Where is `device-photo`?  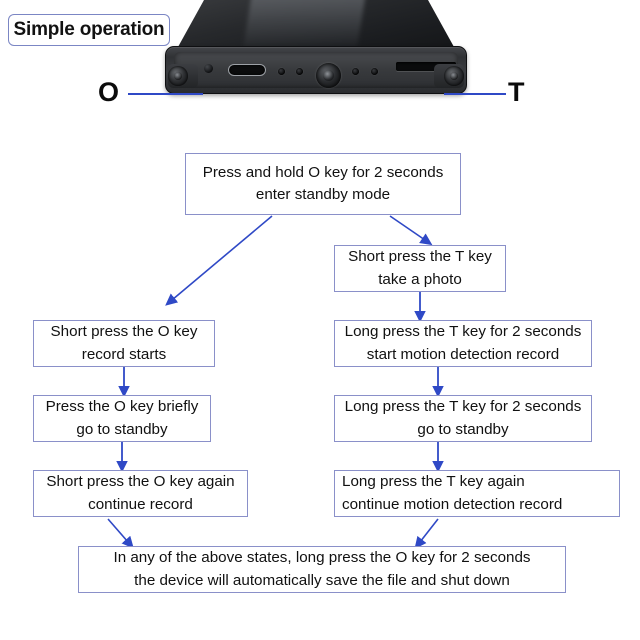
device-photo is located at coordinates (315, 56).